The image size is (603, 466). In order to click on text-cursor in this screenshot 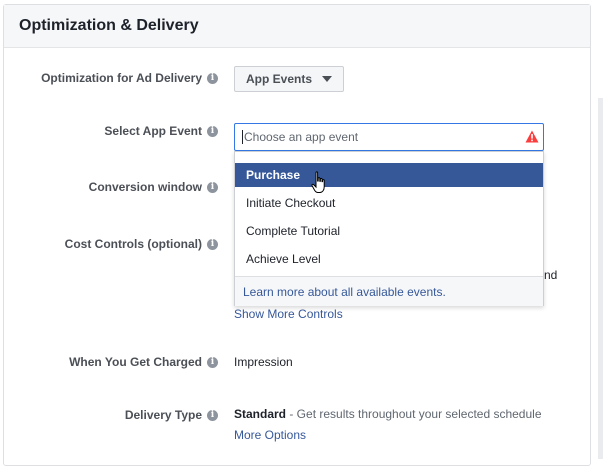, I will do `click(242, 137)`.